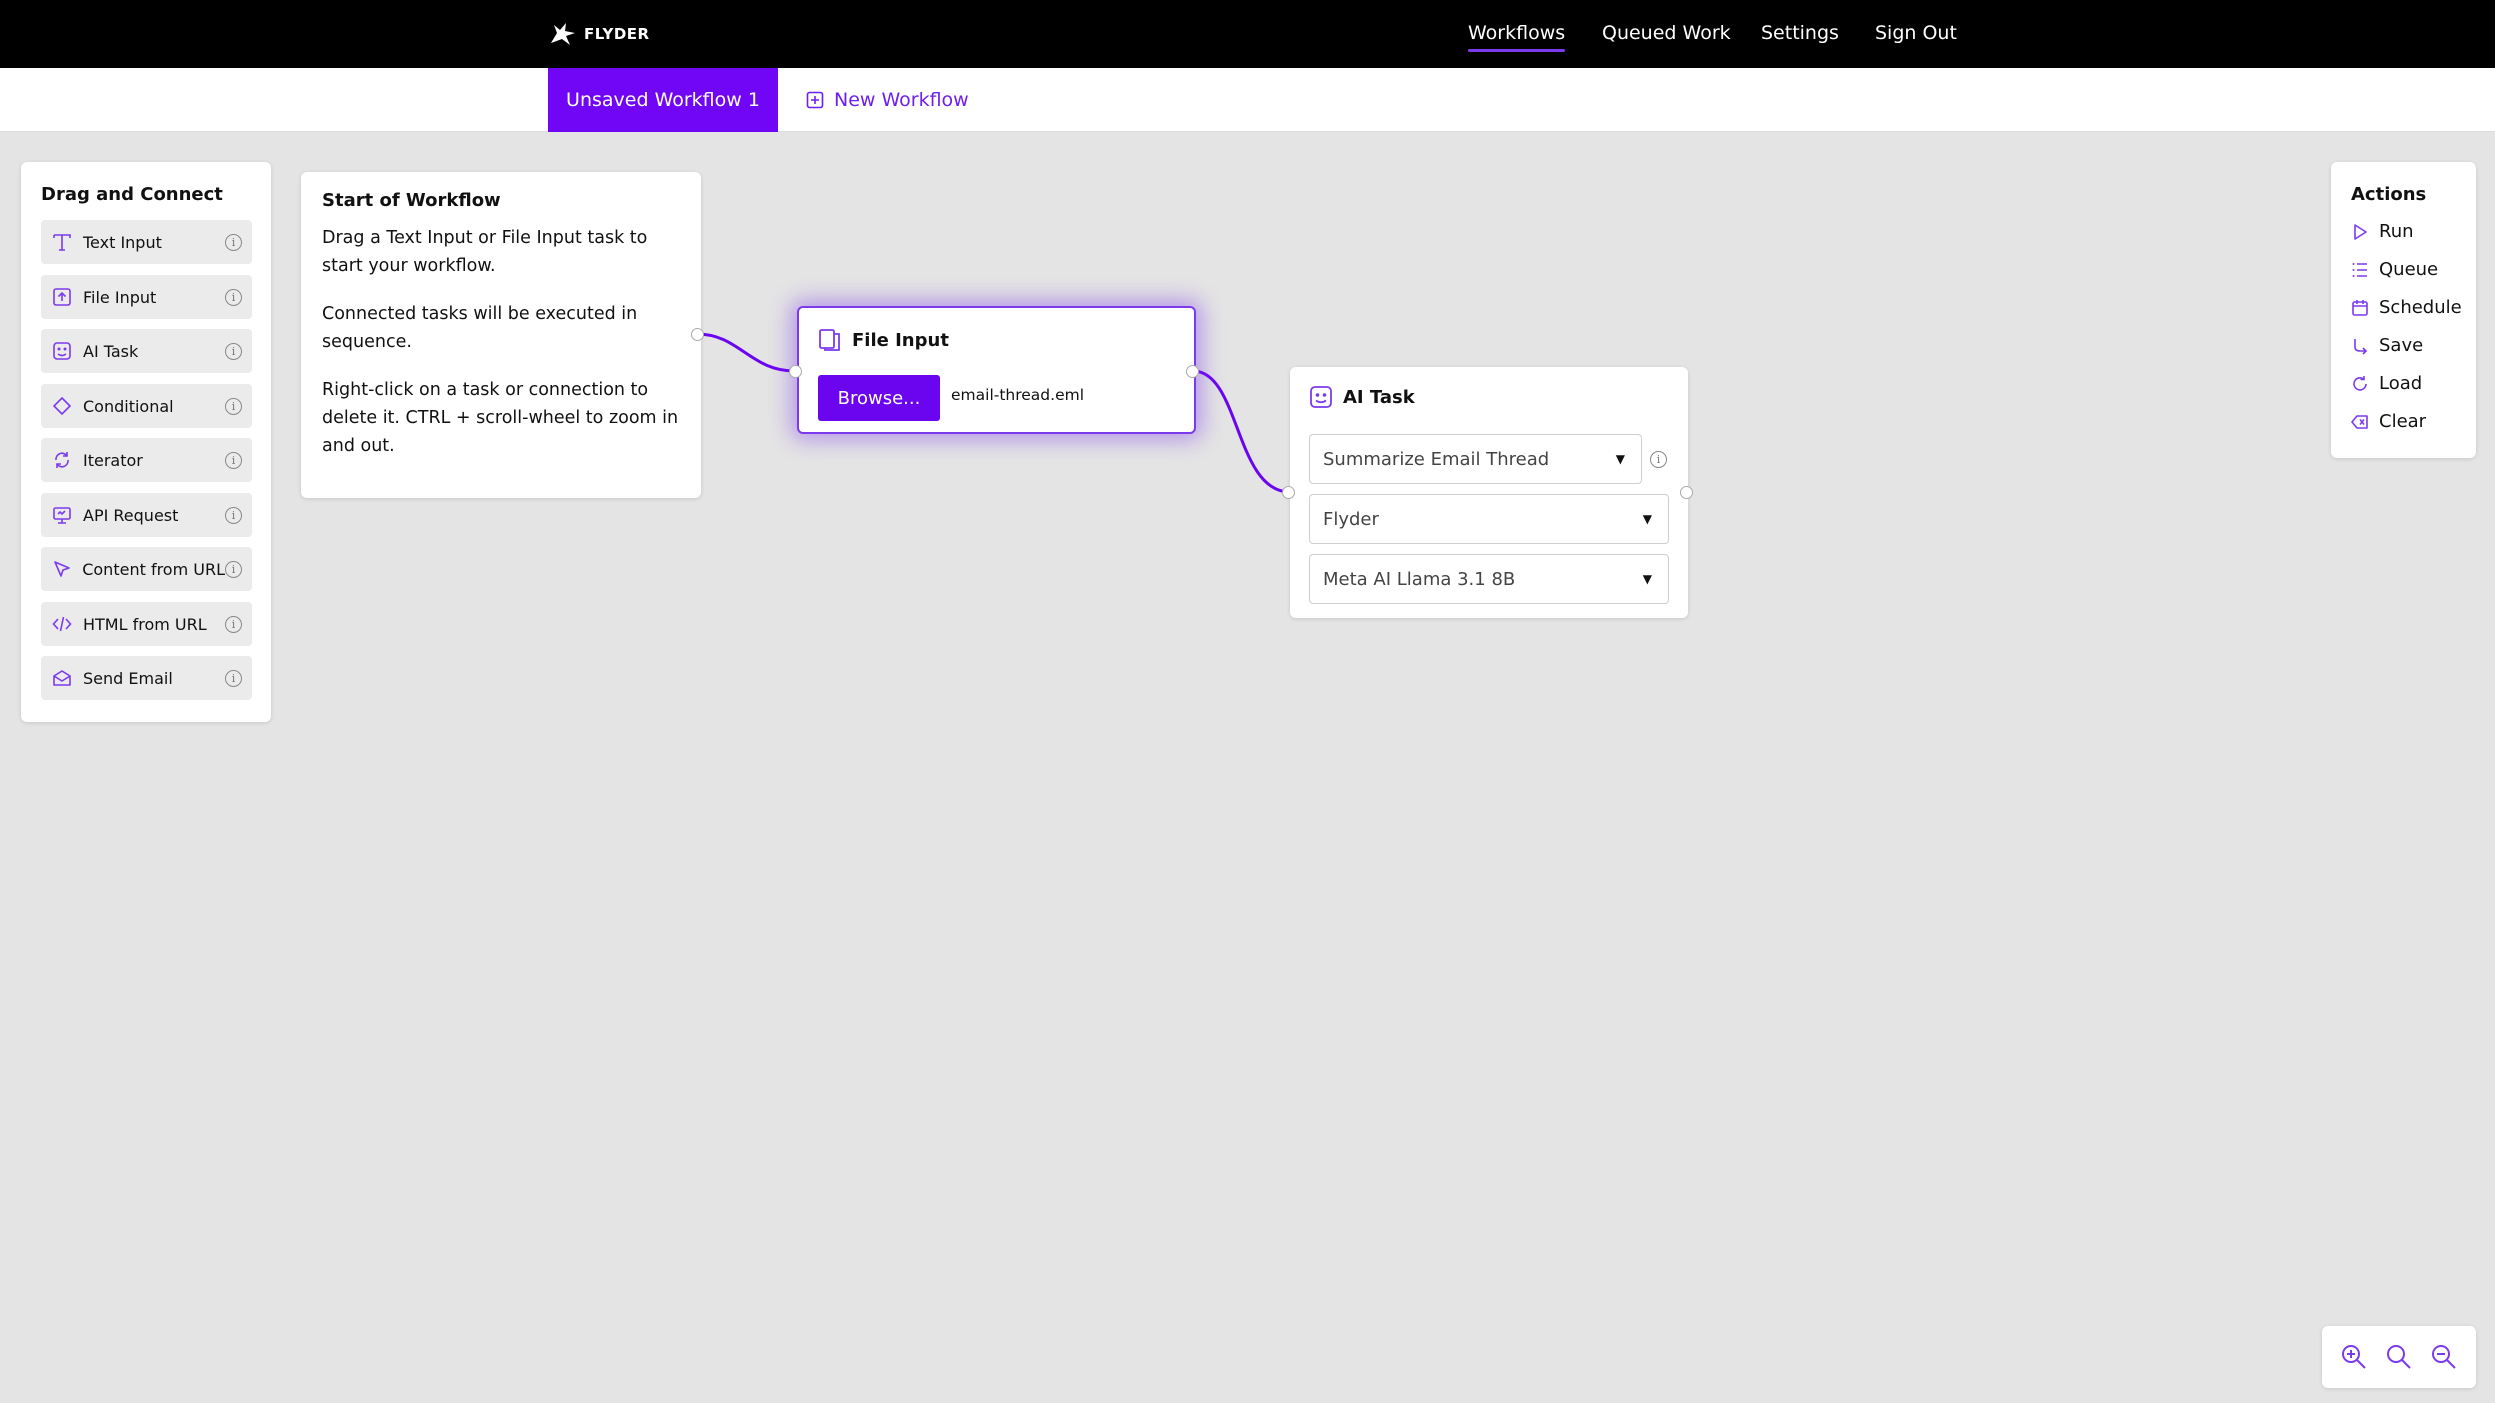  What do you see at coordinates (61, 569) in the screenshot?
I see `cursor-icon` at bounding box center [61, 569].